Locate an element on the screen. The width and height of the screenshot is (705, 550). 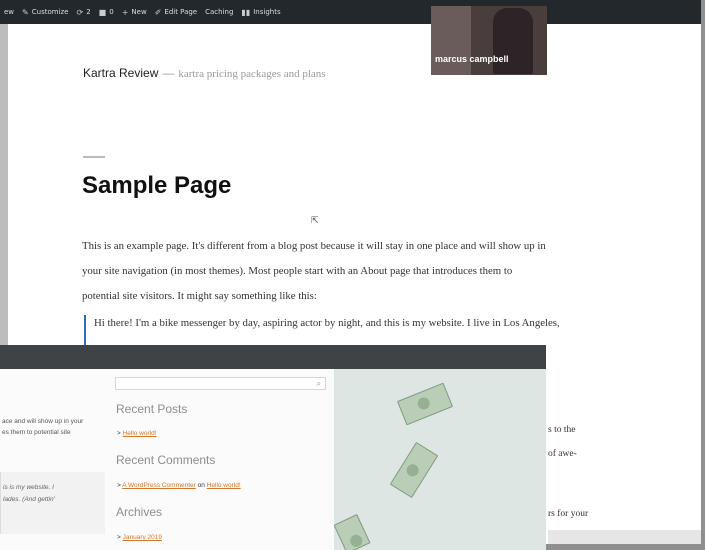
body-fragment: s to the is located at coordinates (562, 430).